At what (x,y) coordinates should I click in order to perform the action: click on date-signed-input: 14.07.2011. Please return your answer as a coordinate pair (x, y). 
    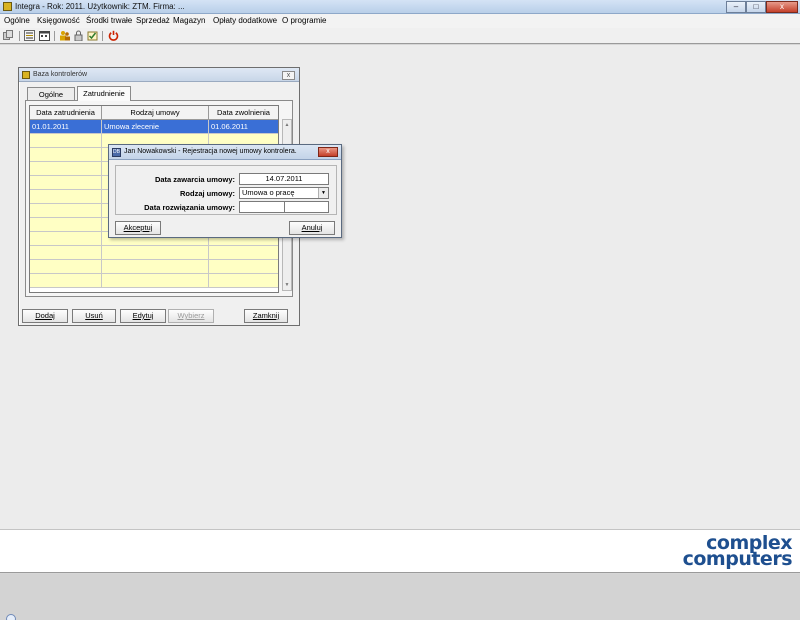
    Looking at the image, I should click on (284, 179).